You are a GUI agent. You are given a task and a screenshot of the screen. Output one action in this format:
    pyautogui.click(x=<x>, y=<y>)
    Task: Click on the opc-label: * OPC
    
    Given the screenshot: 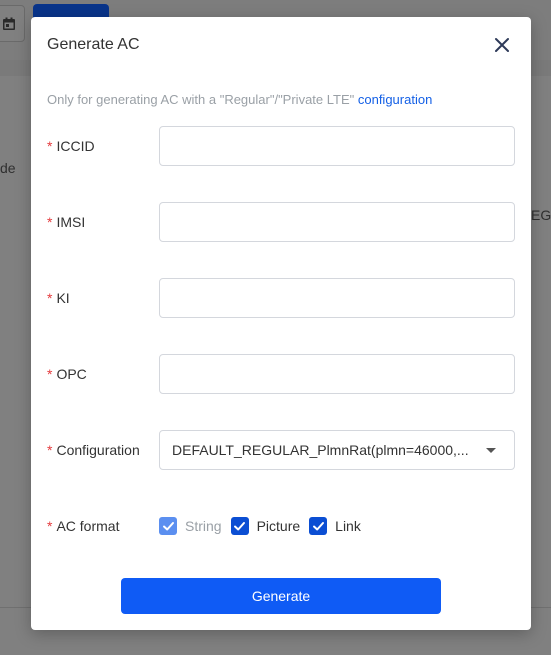 What is the action you would take?
    pyautogui.click(x=67, y=374)
    